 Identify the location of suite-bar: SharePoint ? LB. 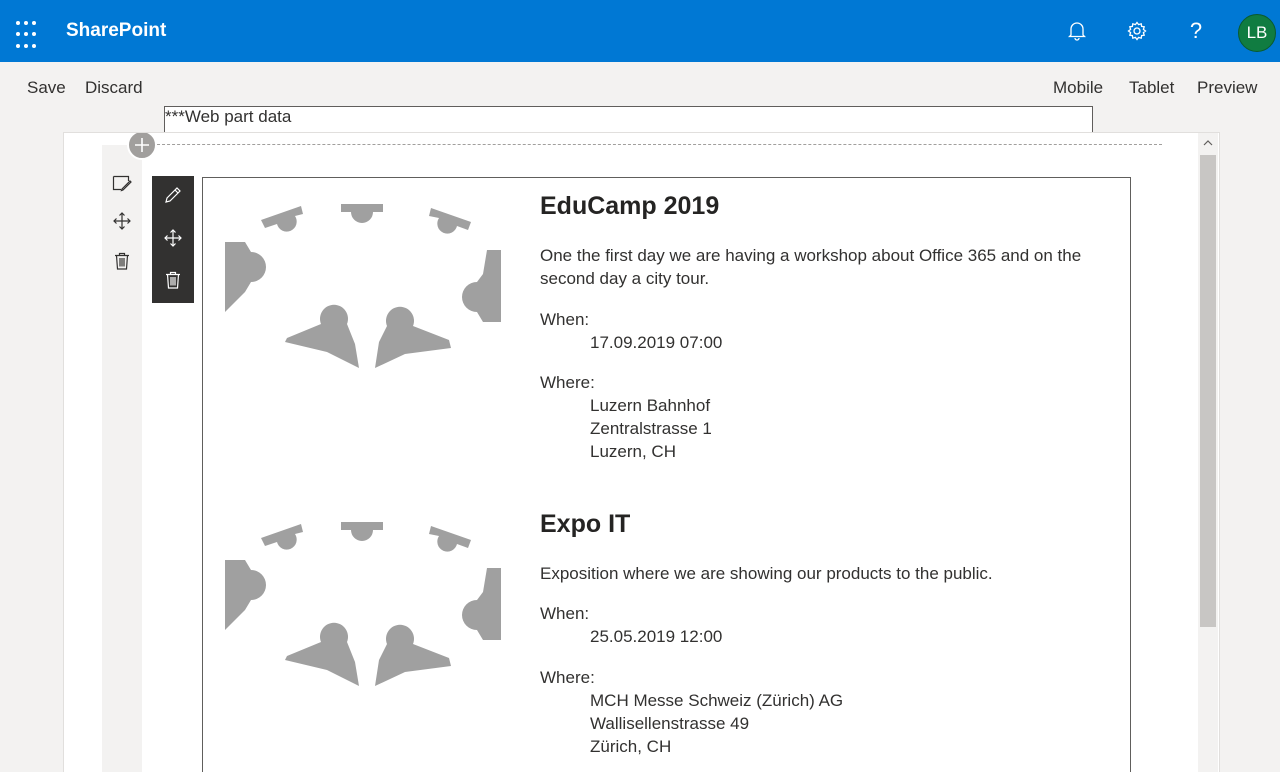
(640, 31).